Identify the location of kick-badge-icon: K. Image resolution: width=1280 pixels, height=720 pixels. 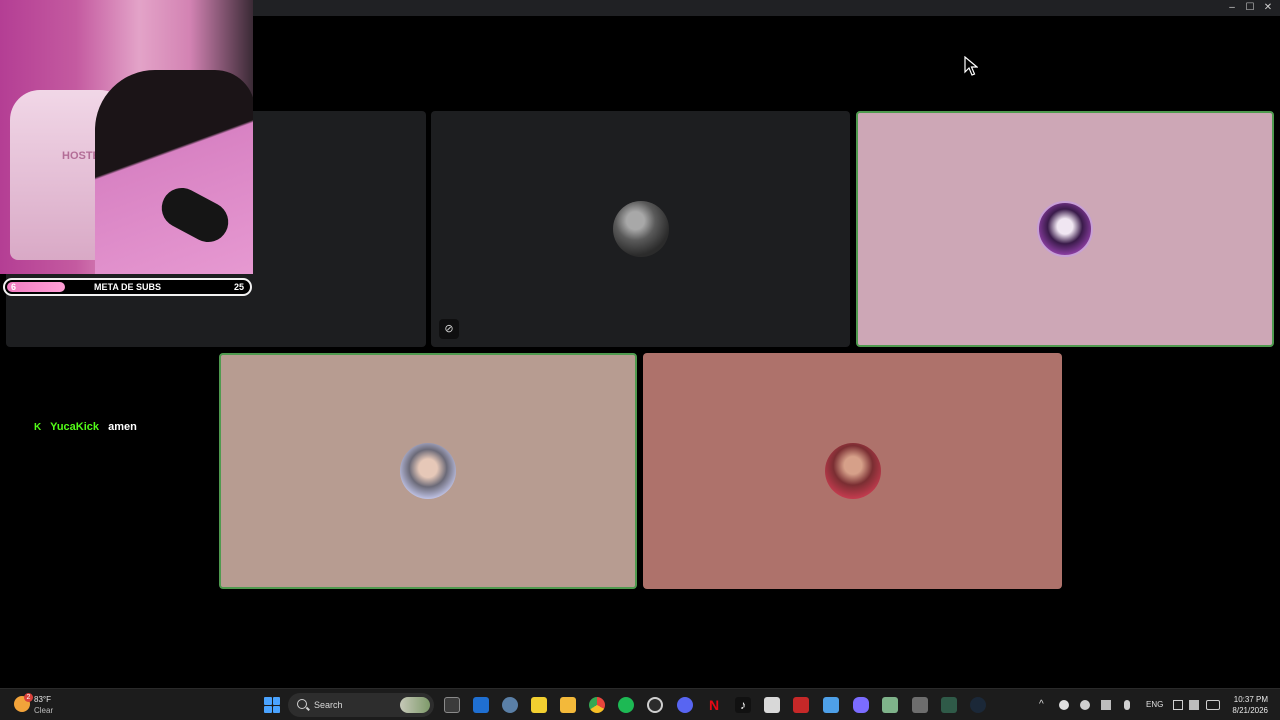
(38, 427).